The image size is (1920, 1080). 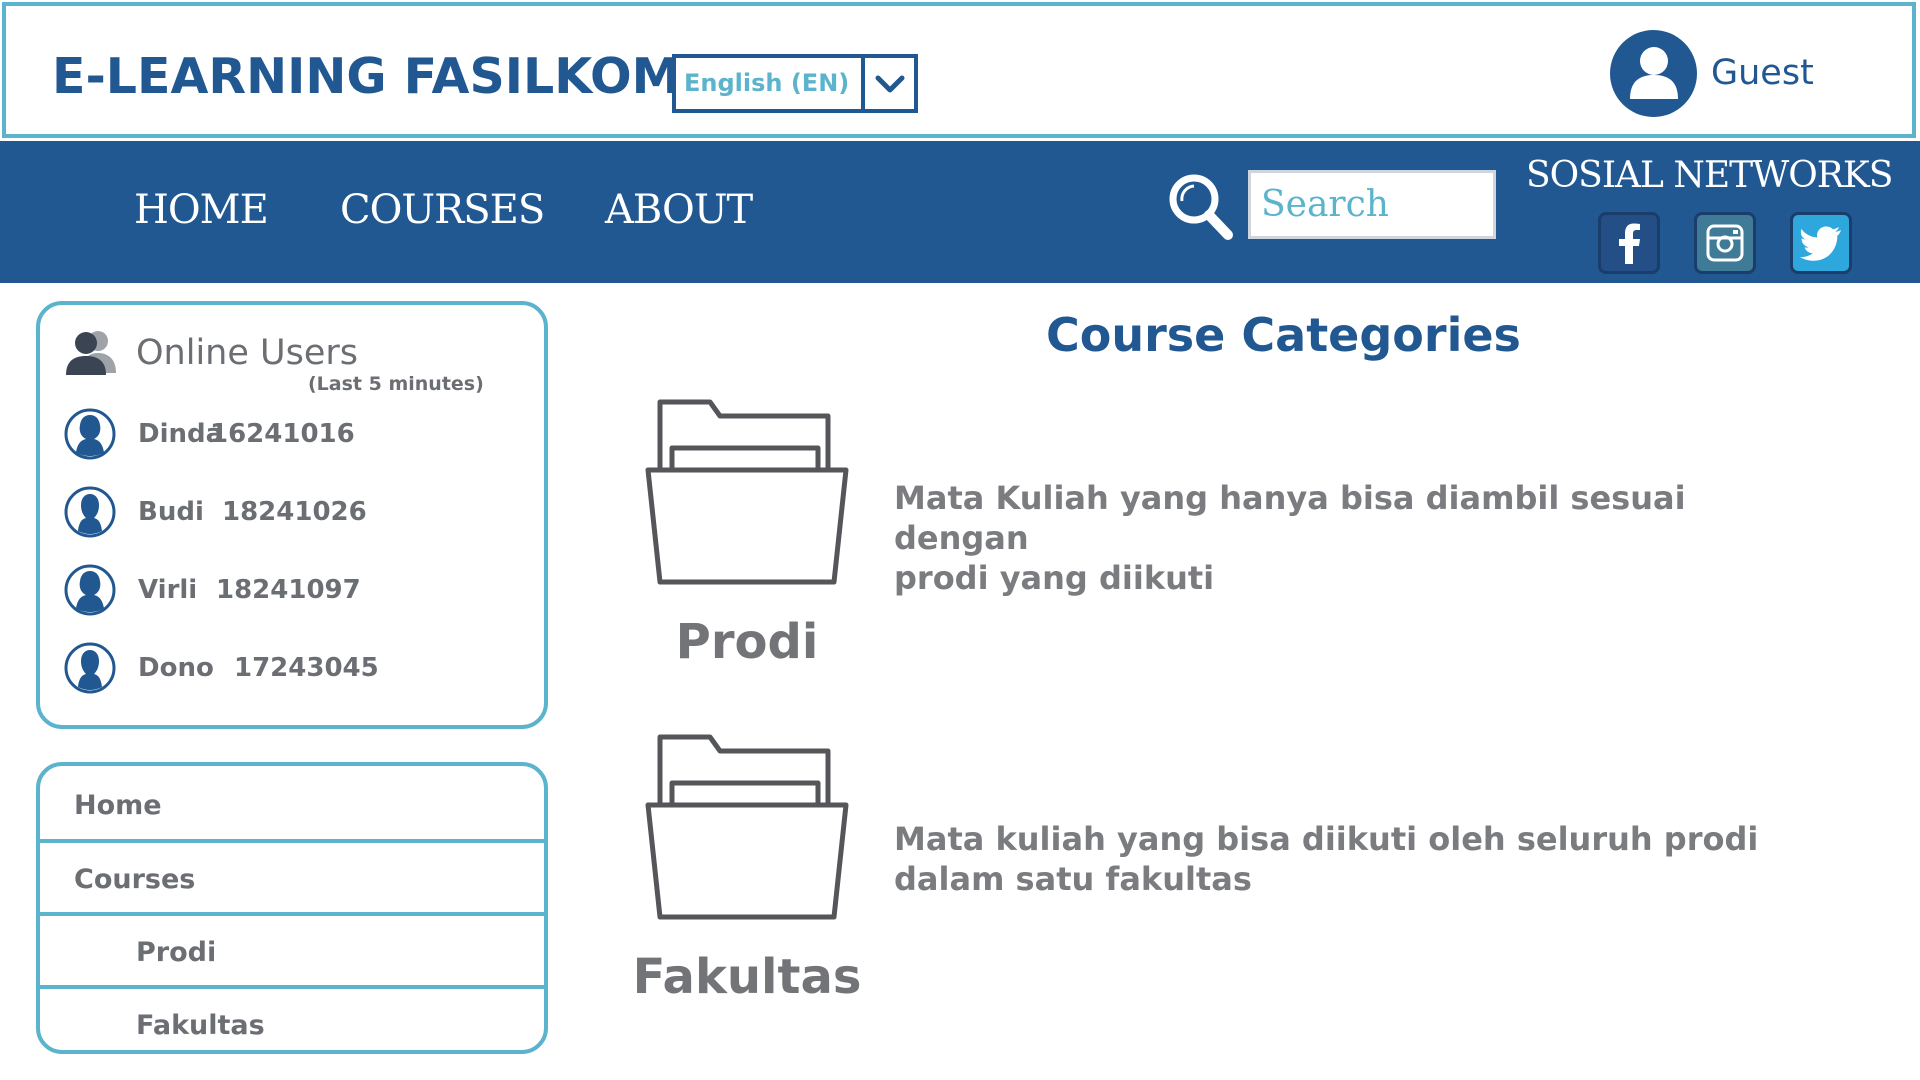 I want to click on user-avatar-icon, so click(x=1653, y=73).